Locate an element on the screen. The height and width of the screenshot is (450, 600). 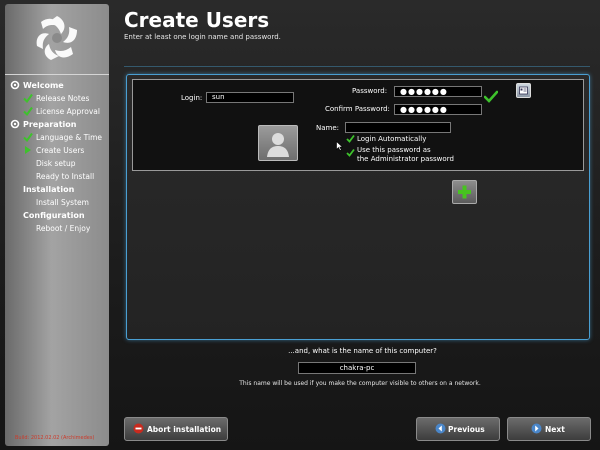
login-automatically-checkbox is located at coordinates (350, 138).